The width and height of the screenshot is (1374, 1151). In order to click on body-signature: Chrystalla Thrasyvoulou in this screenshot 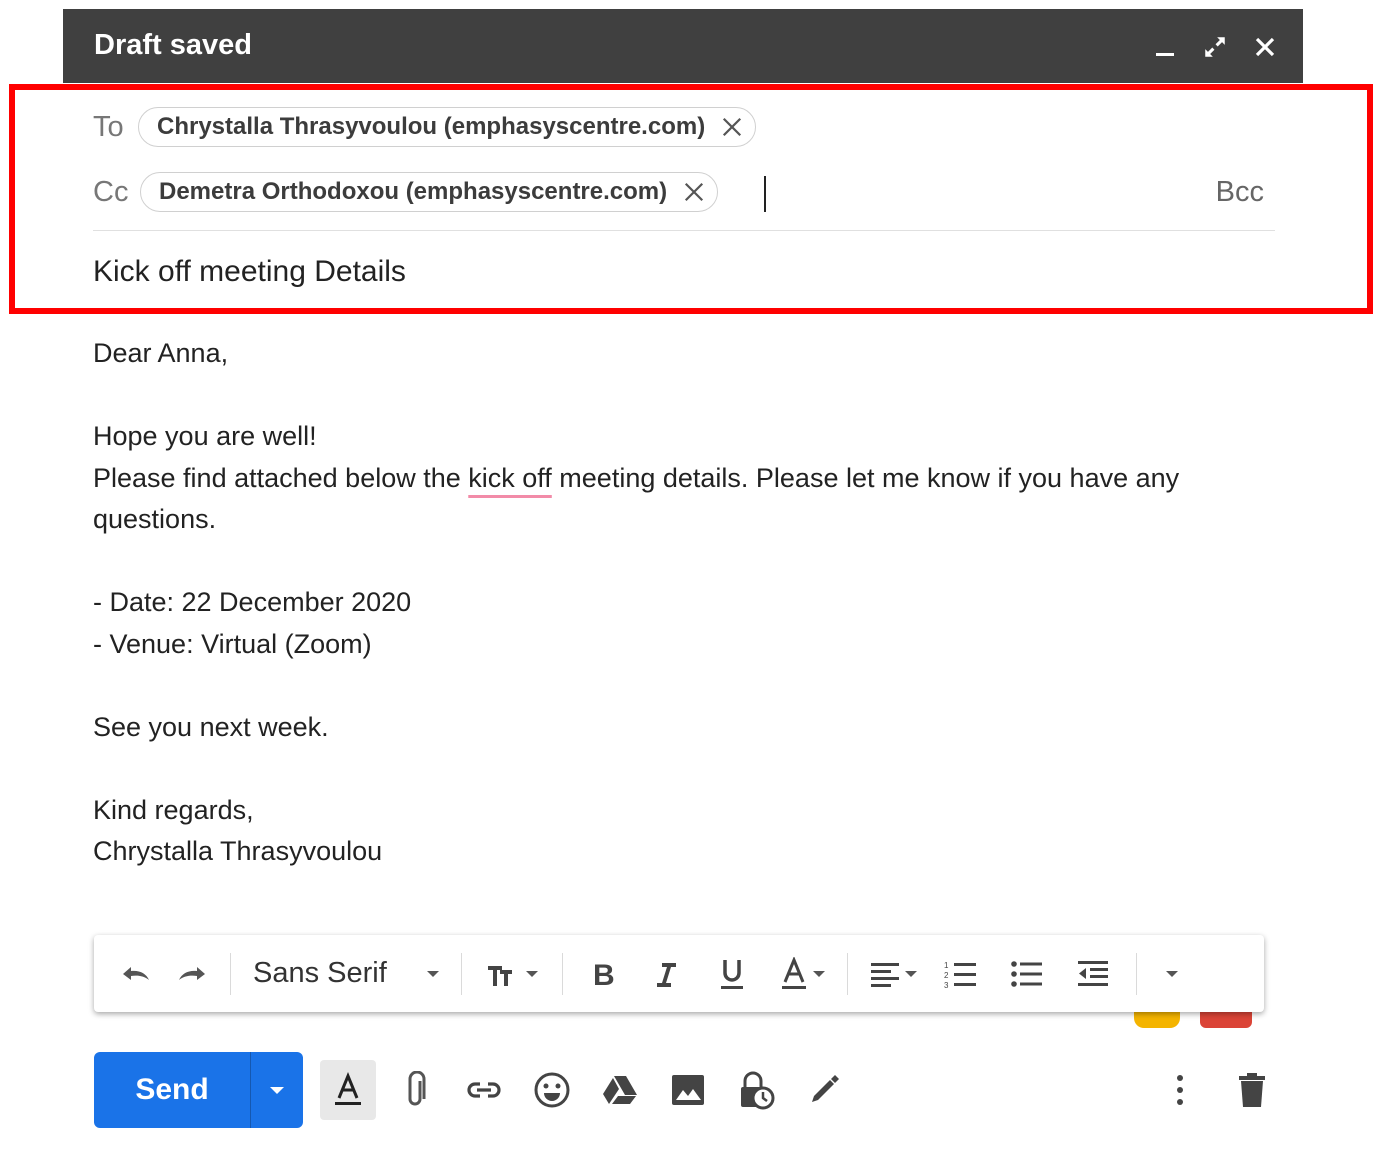, I will do `click(238, 851)`.